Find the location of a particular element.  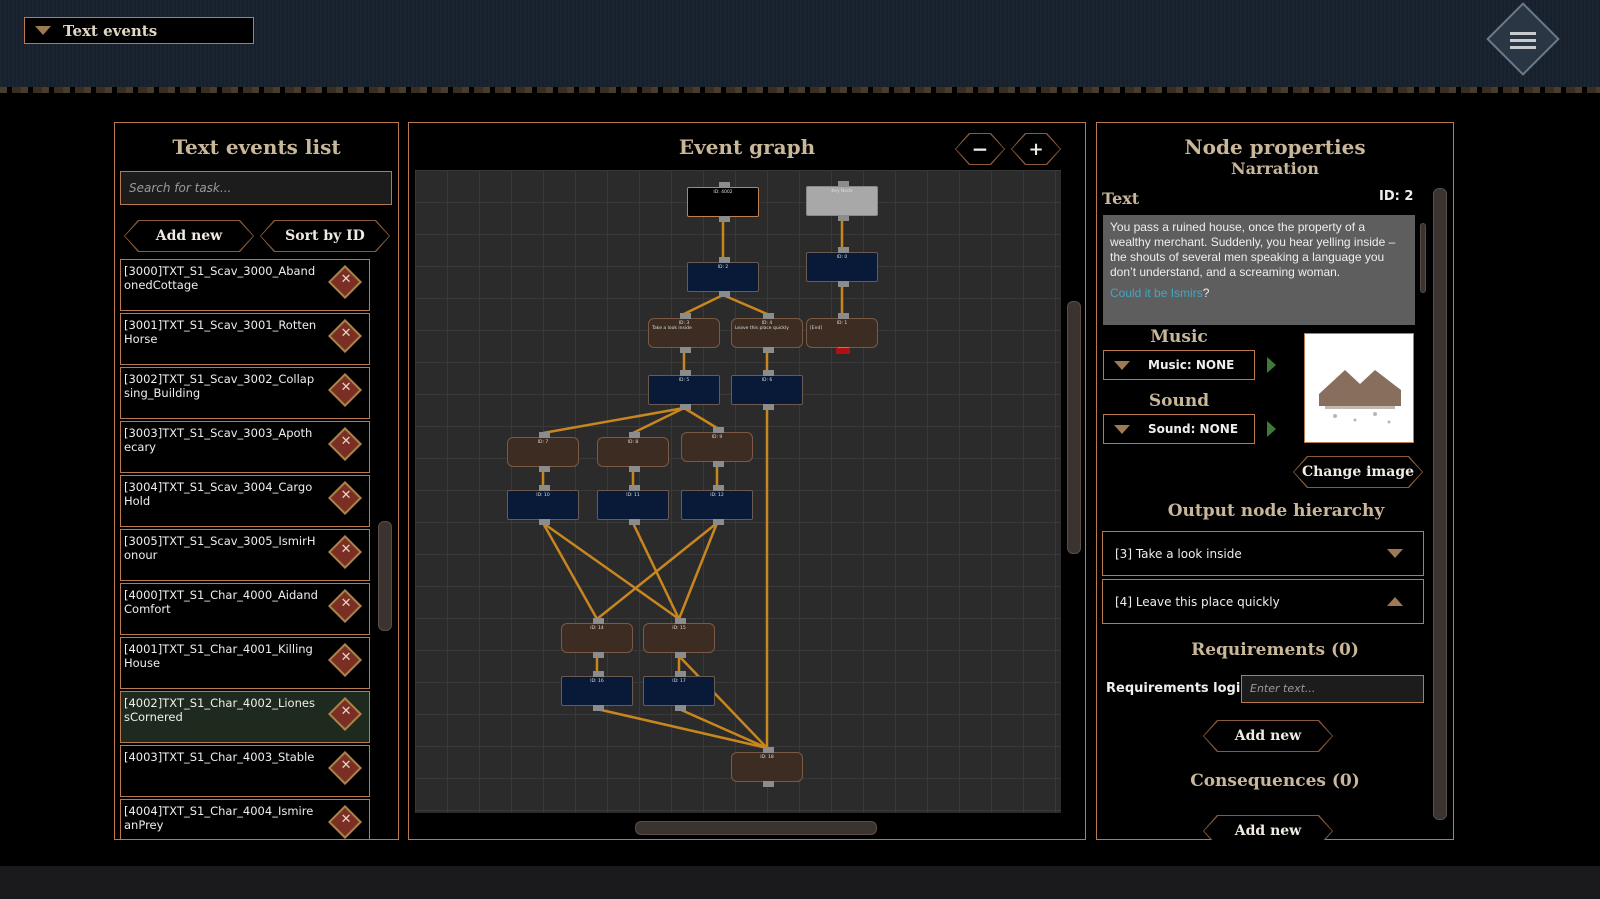

graph-node: ID: 2 is located at coordinates (723, 277).